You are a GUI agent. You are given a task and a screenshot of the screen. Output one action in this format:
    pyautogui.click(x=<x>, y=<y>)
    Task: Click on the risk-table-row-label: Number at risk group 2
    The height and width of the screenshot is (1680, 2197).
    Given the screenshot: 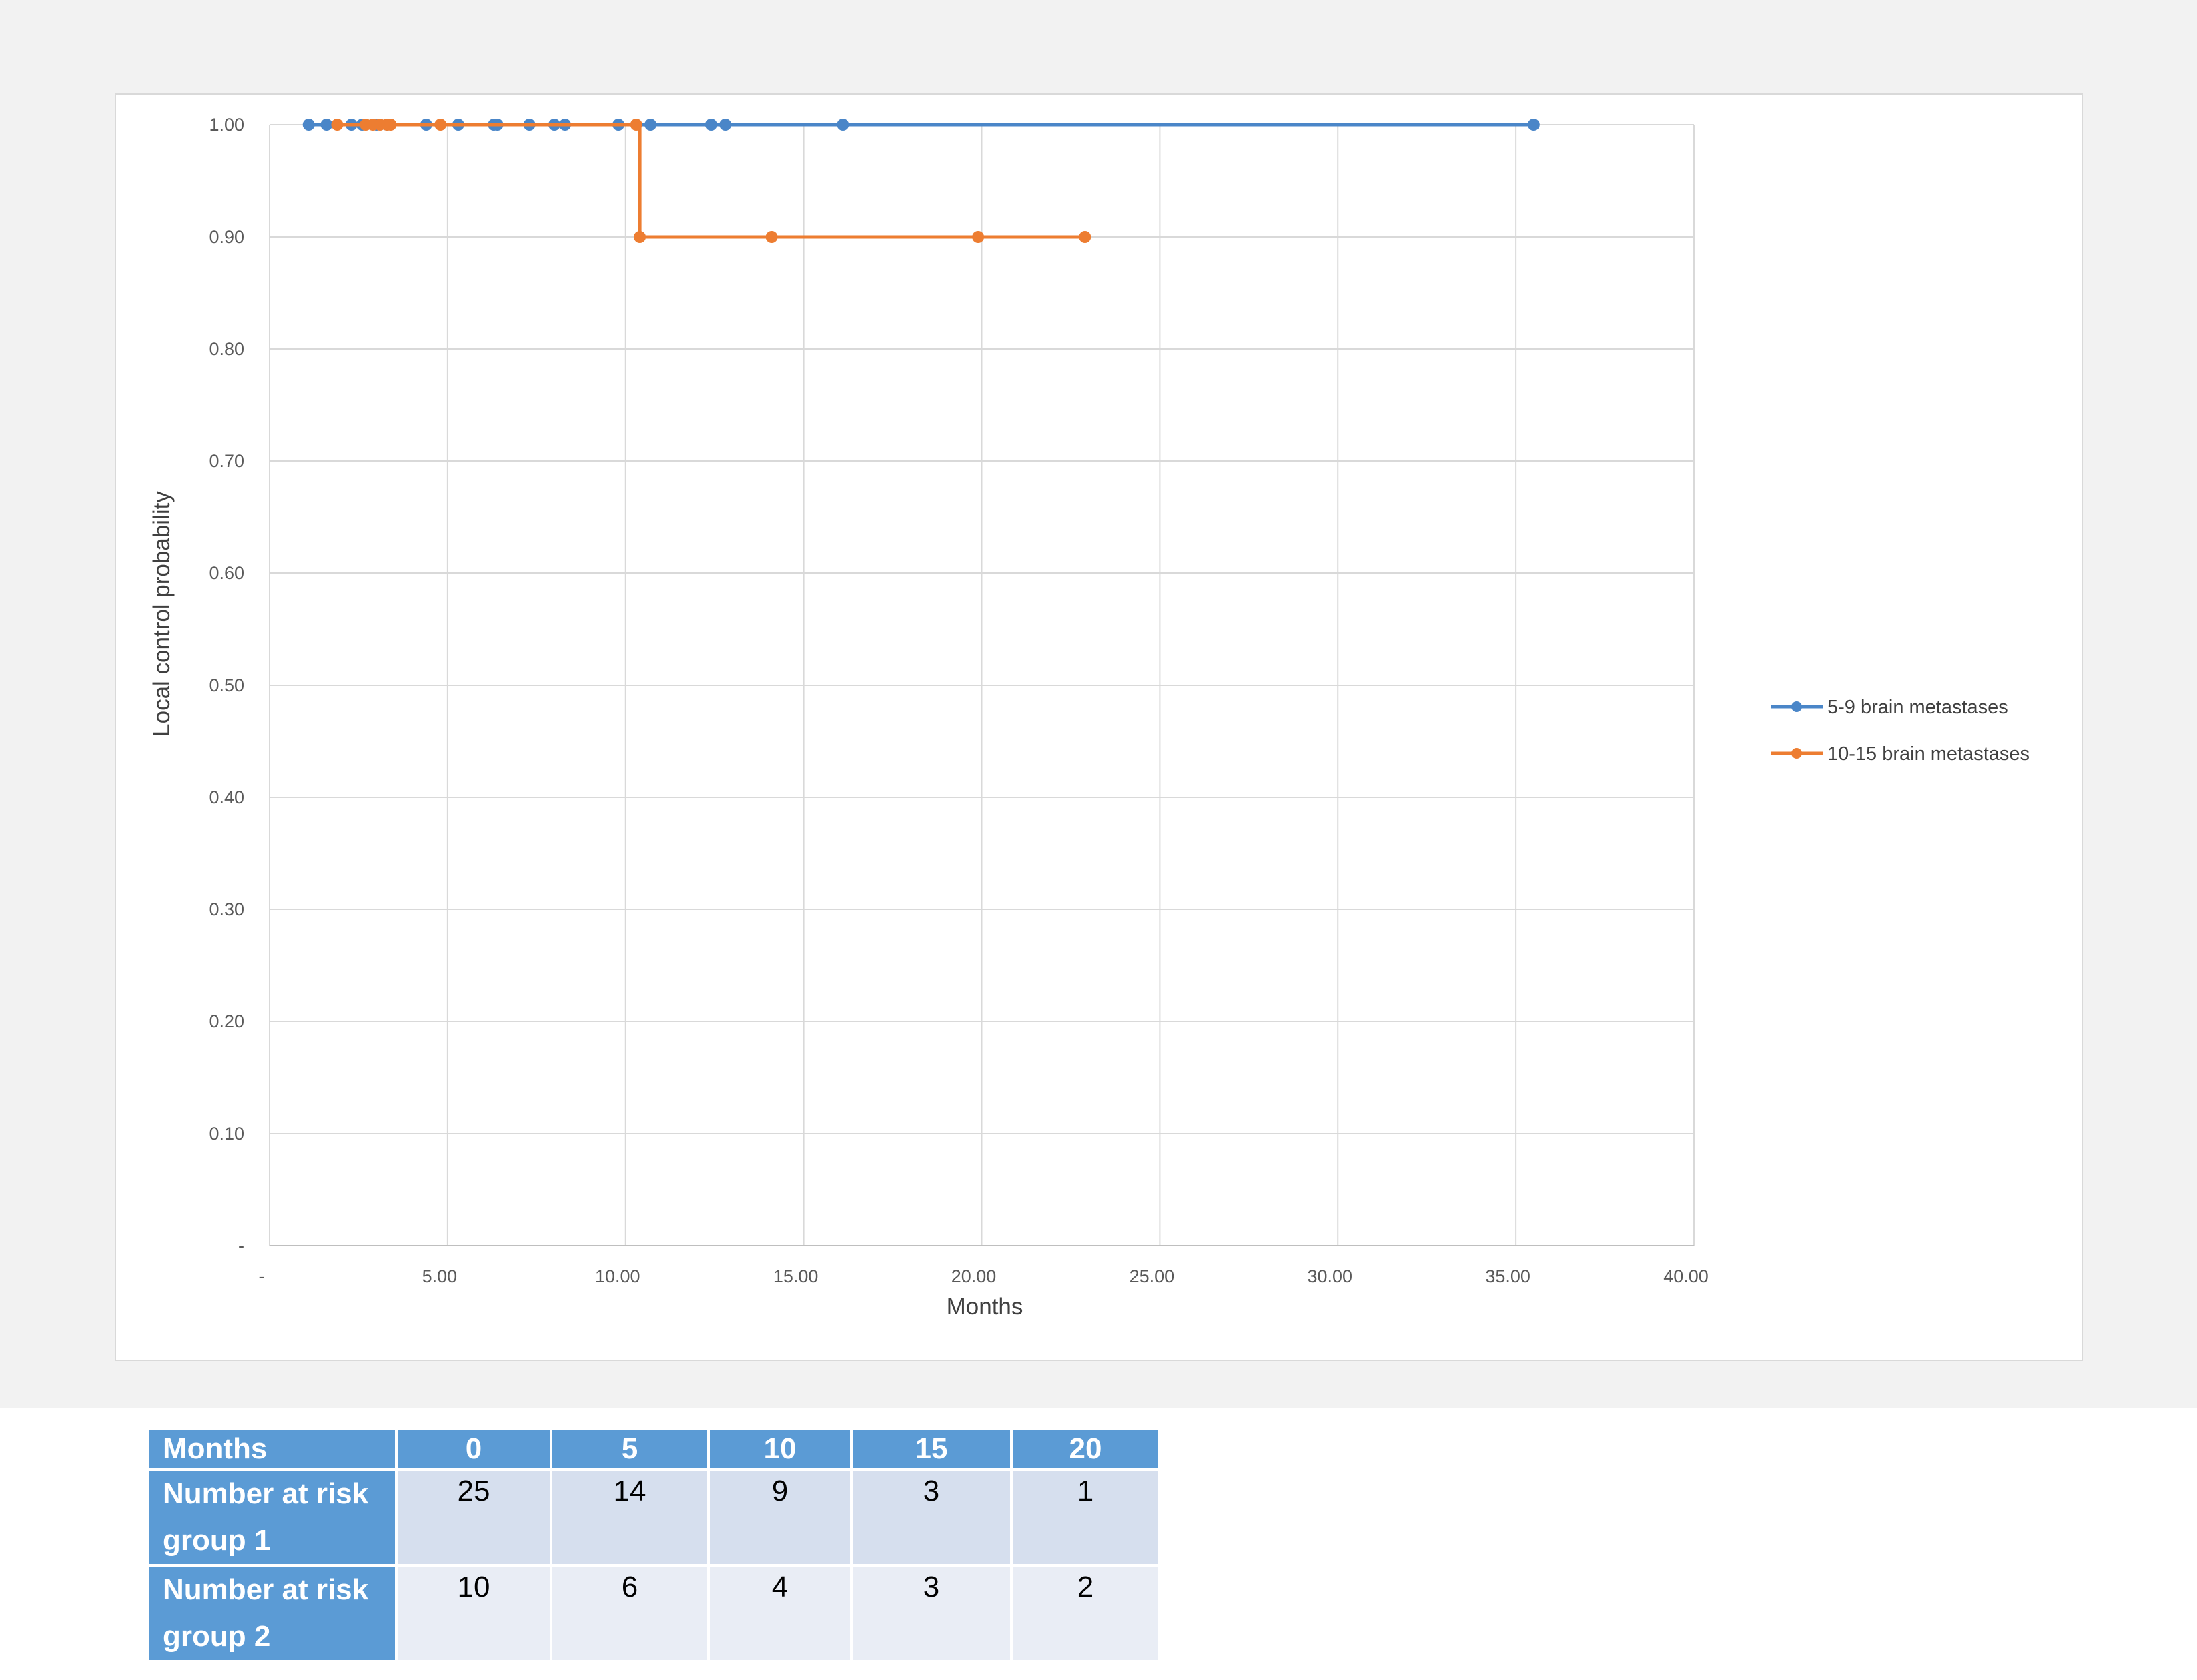 What is the action you would take?
    pyautogui.click(x=272, y=1614)
    